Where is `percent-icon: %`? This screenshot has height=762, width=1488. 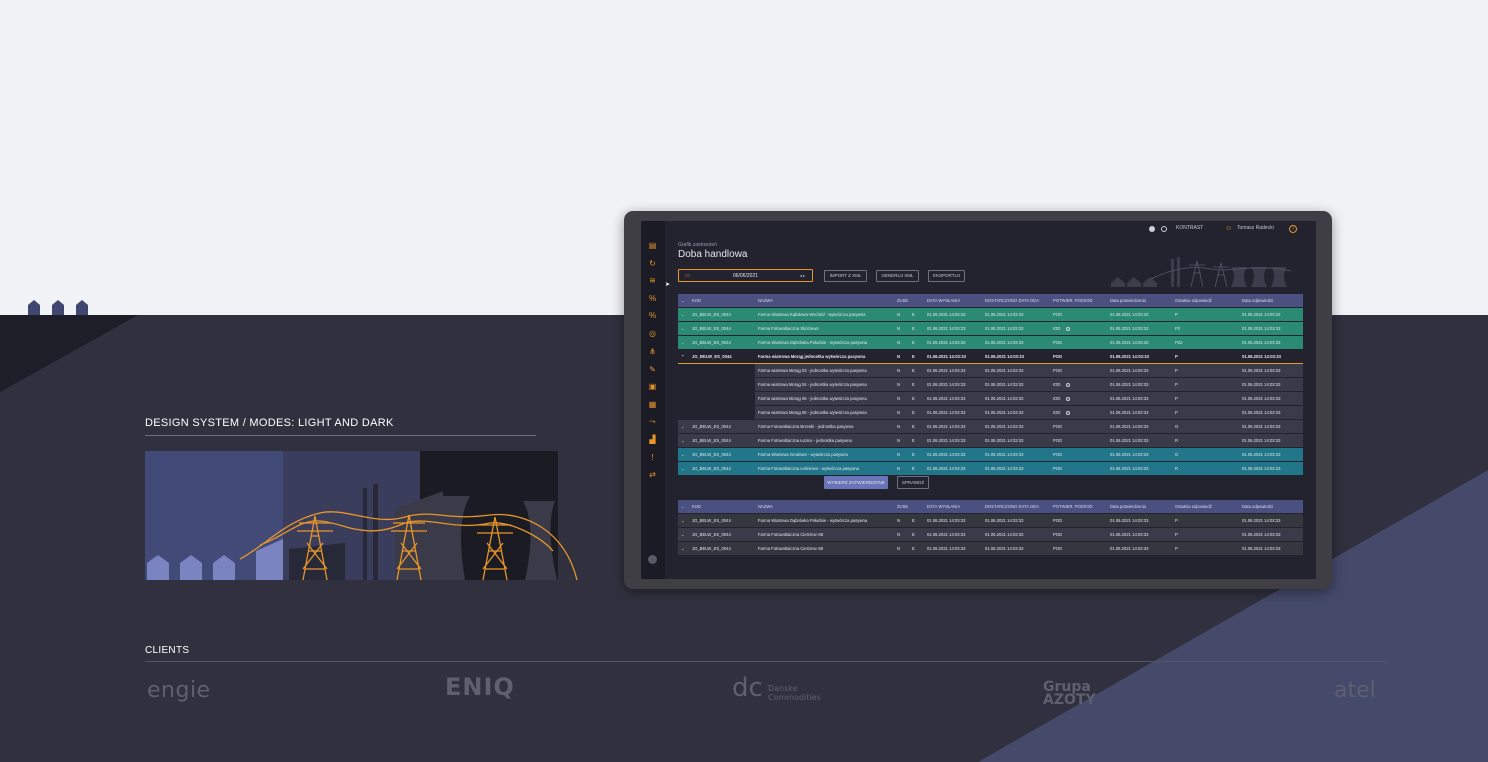 percent-icon: % is located at coordinates (652, 298).